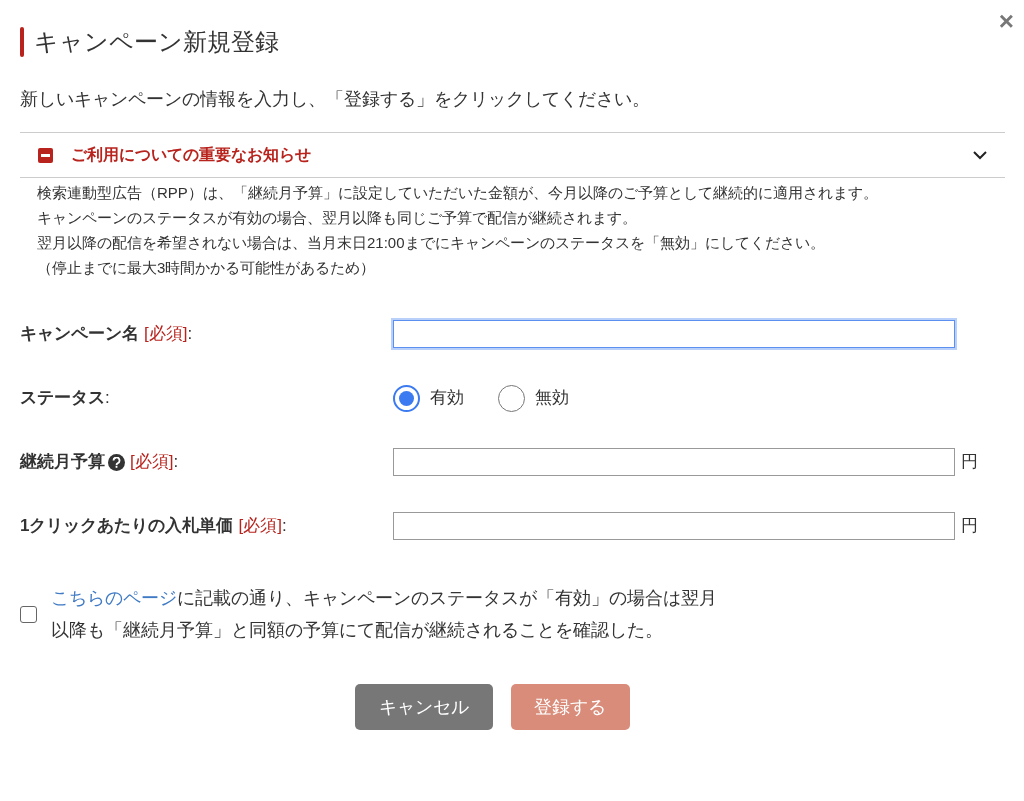 The image size is (1024, 801). What do you see at coordinates (431, 243) in the screenshot?
I see `notice-text: 翌月以降の配信を希望されない場合は、当月末日21:00までにキャンペーンのステータスを「無効」にしてください。` at bounding box center [431, 243].